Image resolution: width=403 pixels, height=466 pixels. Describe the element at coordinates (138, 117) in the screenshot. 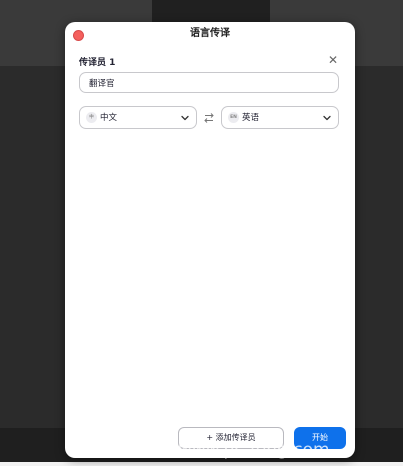

I see `source-language-select: 中 中文` at that location.